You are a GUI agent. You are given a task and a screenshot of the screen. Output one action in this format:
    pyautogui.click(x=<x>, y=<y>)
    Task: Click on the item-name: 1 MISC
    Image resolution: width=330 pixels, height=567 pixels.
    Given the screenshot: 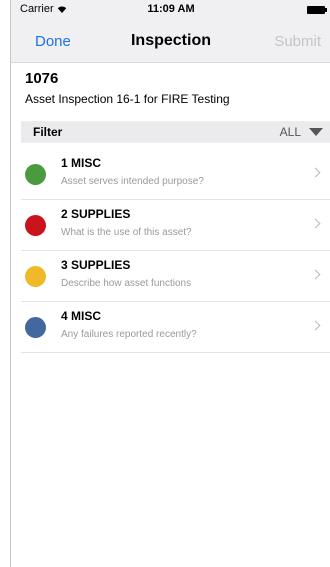 What is the action you would take?
    pyautogui.click(x=81, y=163)
    